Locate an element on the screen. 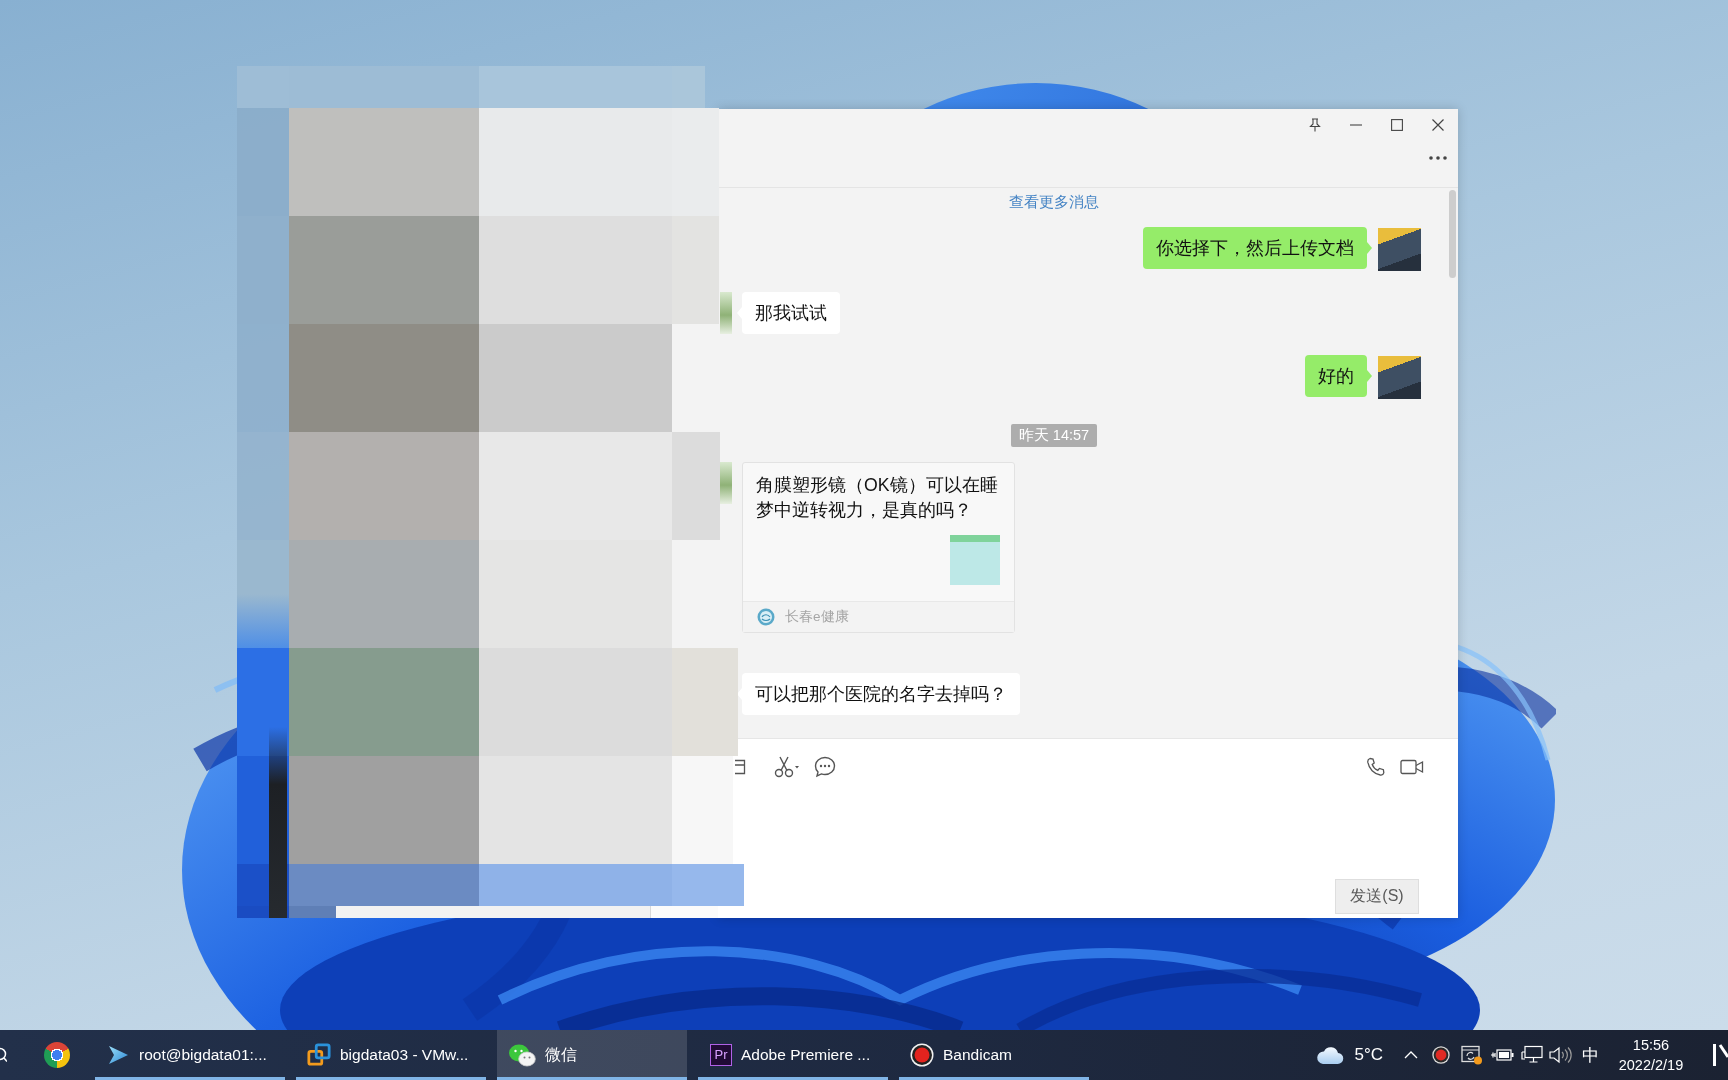 The image size is (1728, 1080). pin-icon is located at coordinates (1314, 125).